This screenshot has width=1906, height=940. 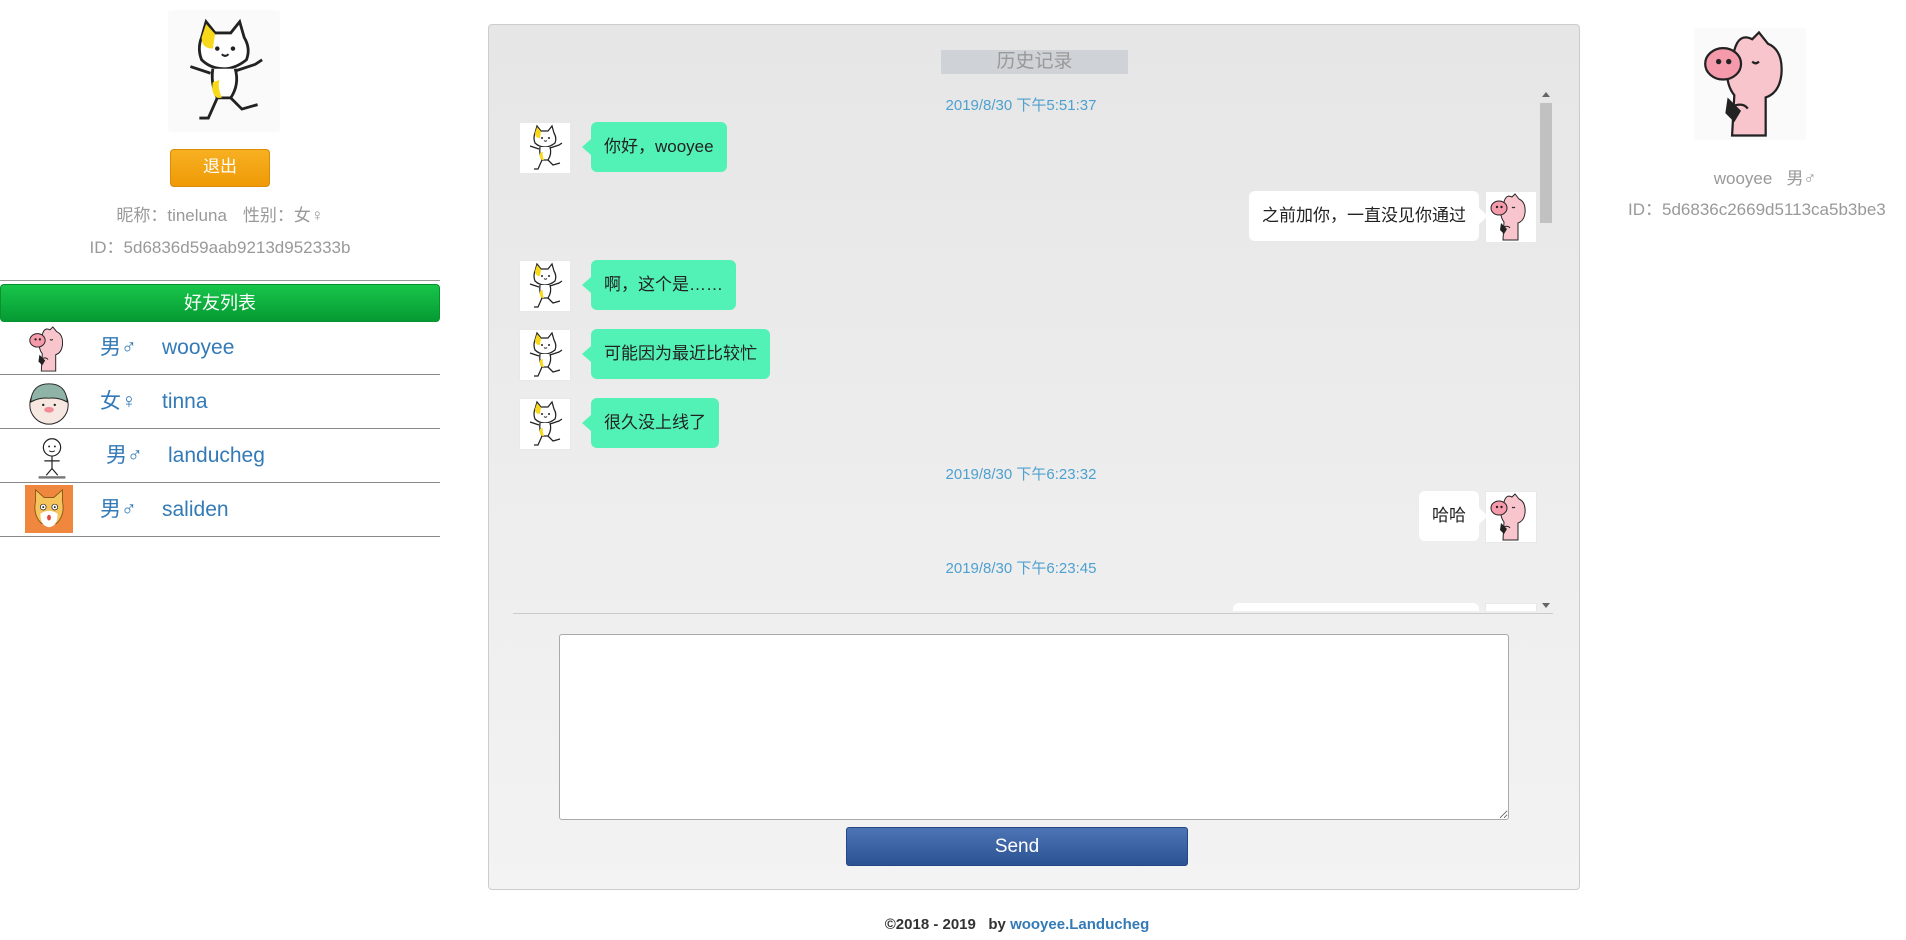 What do you see at coordinates (1368, 216) in the screenshot?
I see `message-bubble-outgoing: 之前加你，一直没见你通过` at bounding box center [1368, 216].